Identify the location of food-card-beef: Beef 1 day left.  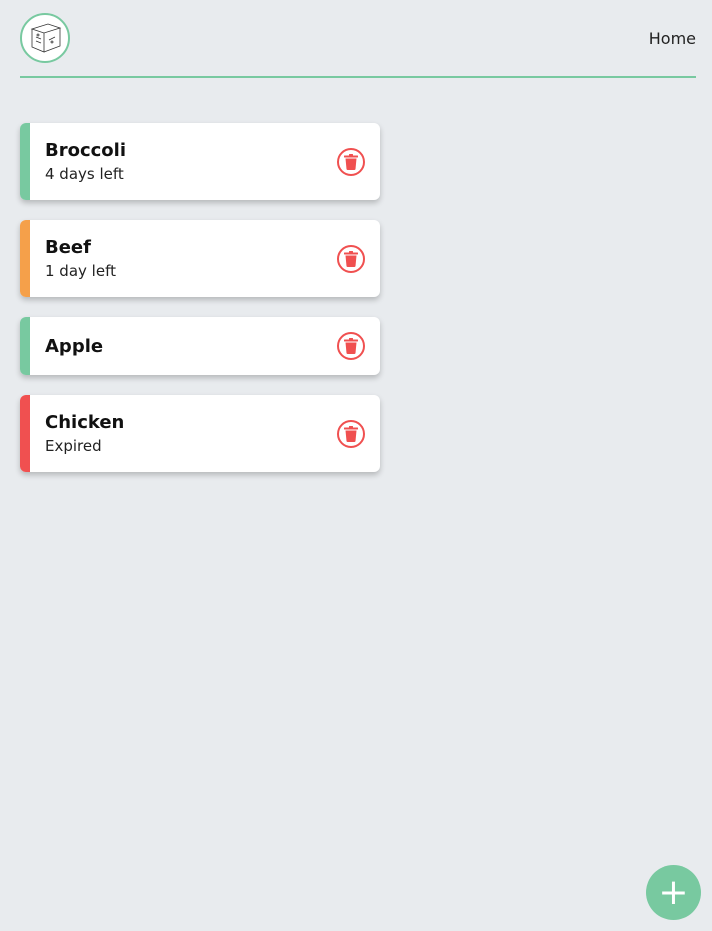
(200, 258).